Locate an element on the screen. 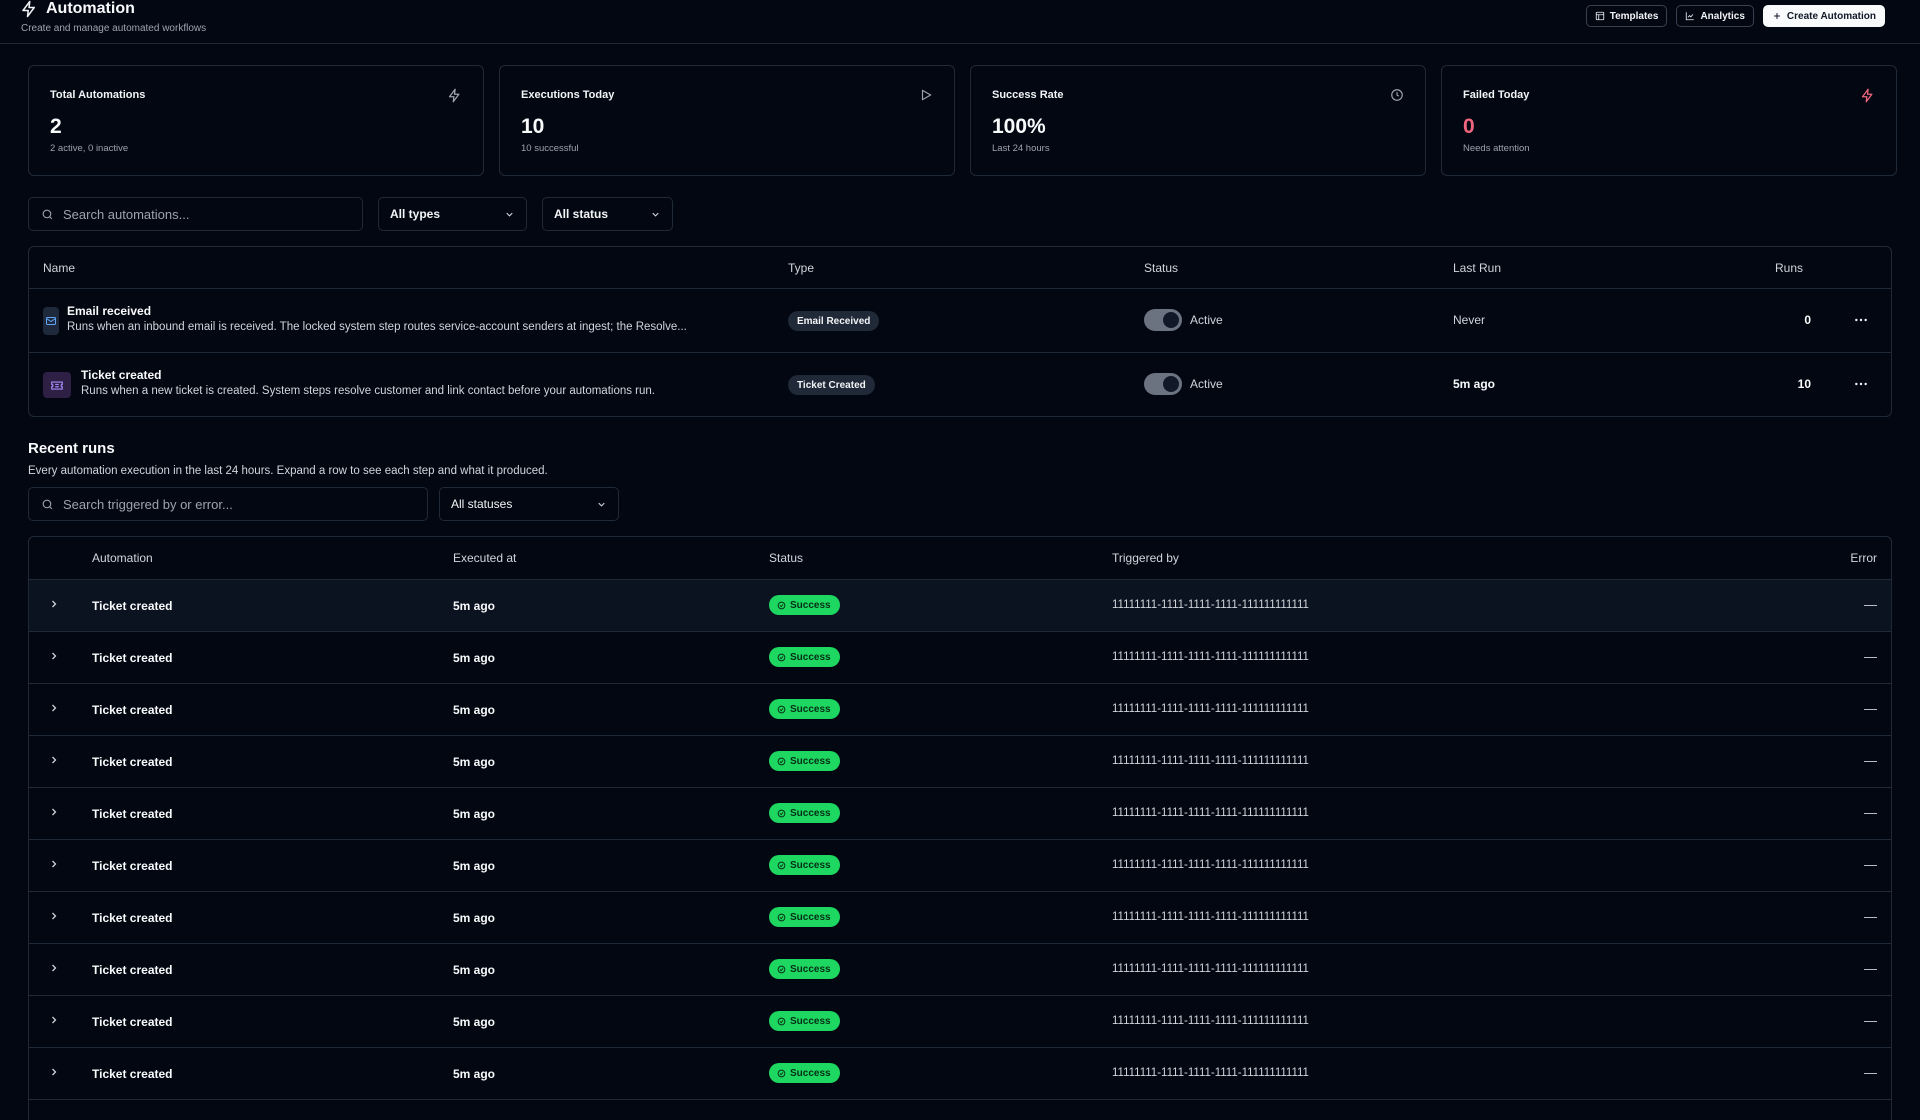  stat-sub: Needs attention is located at coordinates (1496, 148).